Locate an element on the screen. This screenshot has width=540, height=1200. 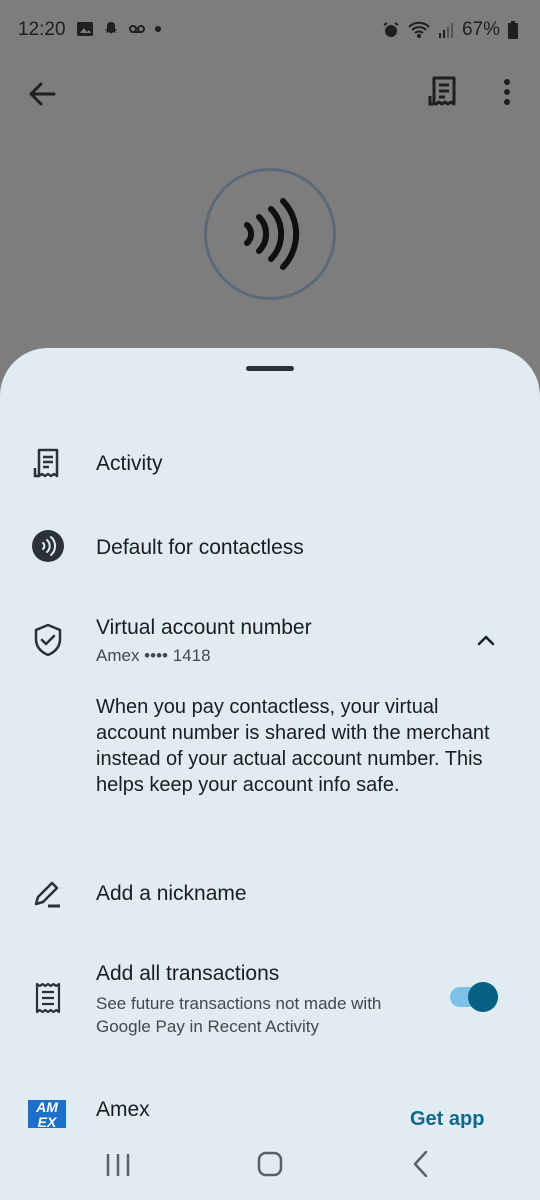
default-contactless-label: Default for contactless is located at coordinates (200, 547).